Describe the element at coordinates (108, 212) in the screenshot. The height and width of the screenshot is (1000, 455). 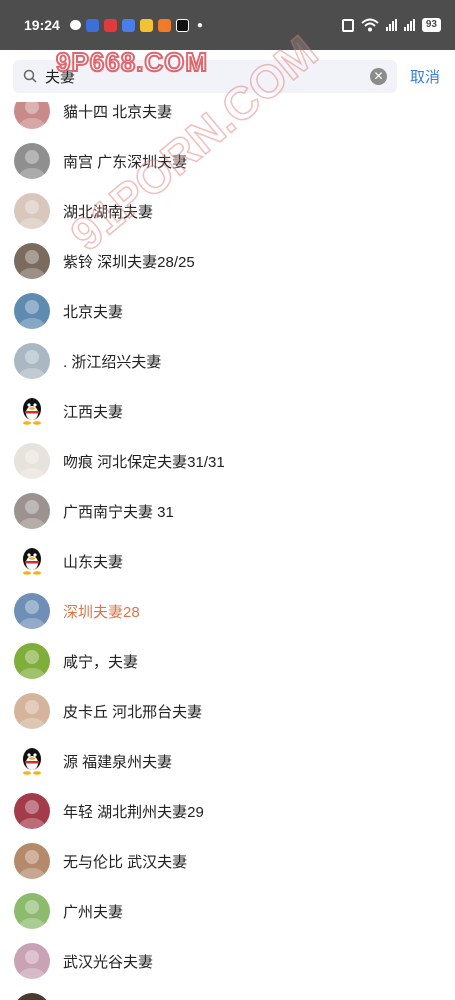
I see `contact-name: 湖北湖南夫妻` at that location.